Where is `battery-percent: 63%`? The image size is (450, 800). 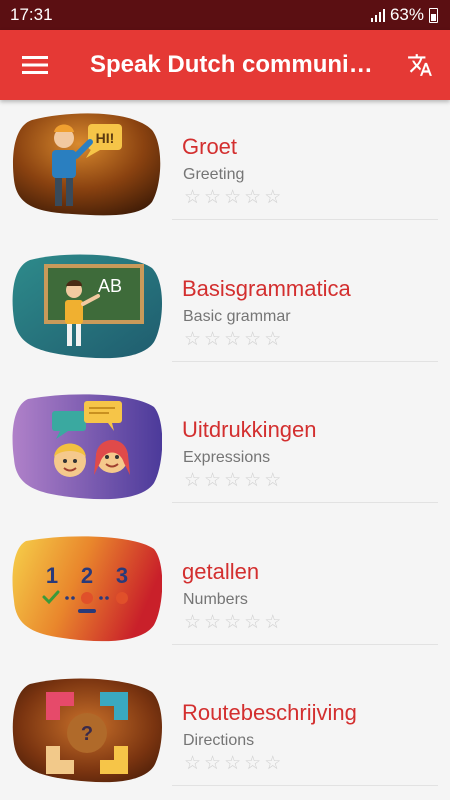
battery-percent: 63% is located at coordinates (406, 14).